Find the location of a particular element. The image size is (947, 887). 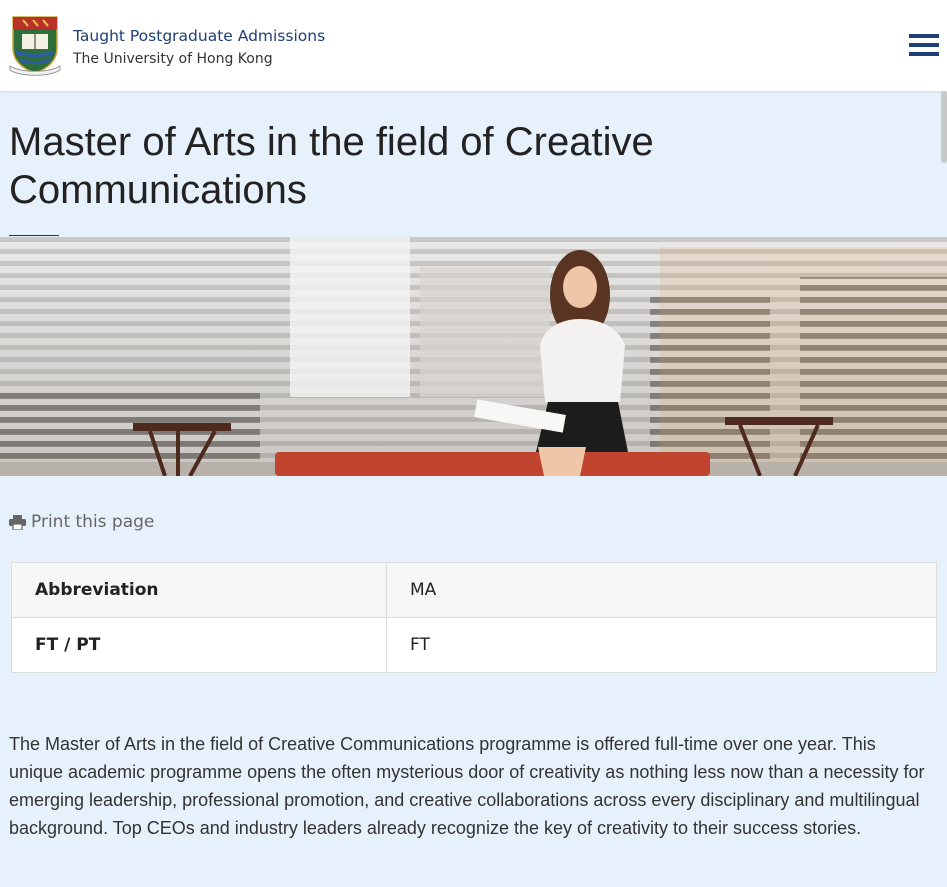

programme-info-table: Abbreviation MA FT / PT FT is located at coordinates (474, 617).